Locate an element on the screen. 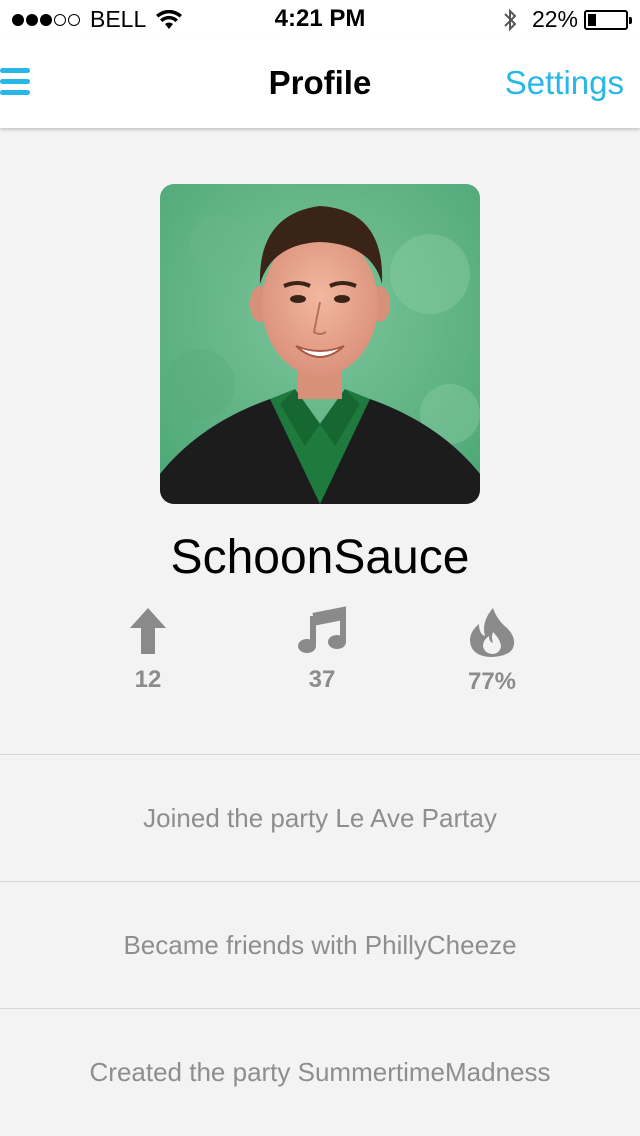 This screenshot has width=640, height=1136. stat-songs: 37 is located at coordinates (322, 650).